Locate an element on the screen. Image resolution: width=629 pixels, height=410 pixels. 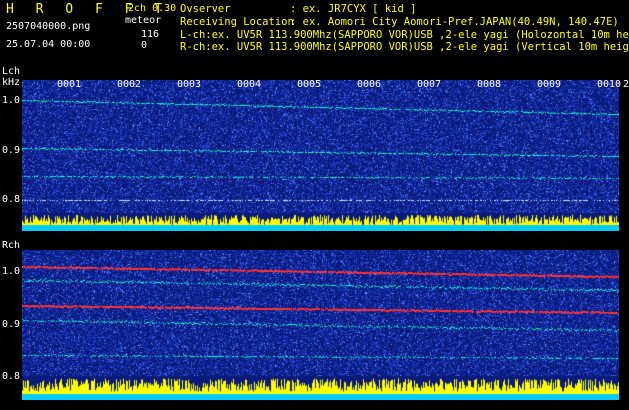
observer-label: Ovserver is located at coordinates (205, 9).